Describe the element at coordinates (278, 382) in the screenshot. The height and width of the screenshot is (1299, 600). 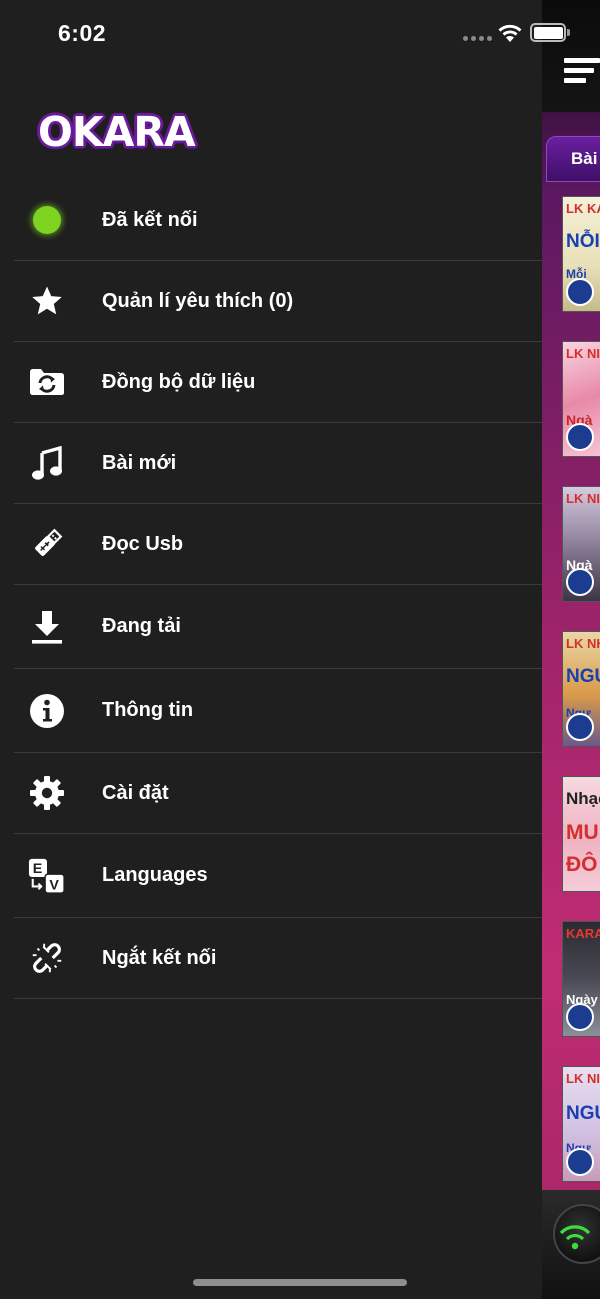
I see `menu-item-sync: Đồng bộ dữ liệu` at that location.